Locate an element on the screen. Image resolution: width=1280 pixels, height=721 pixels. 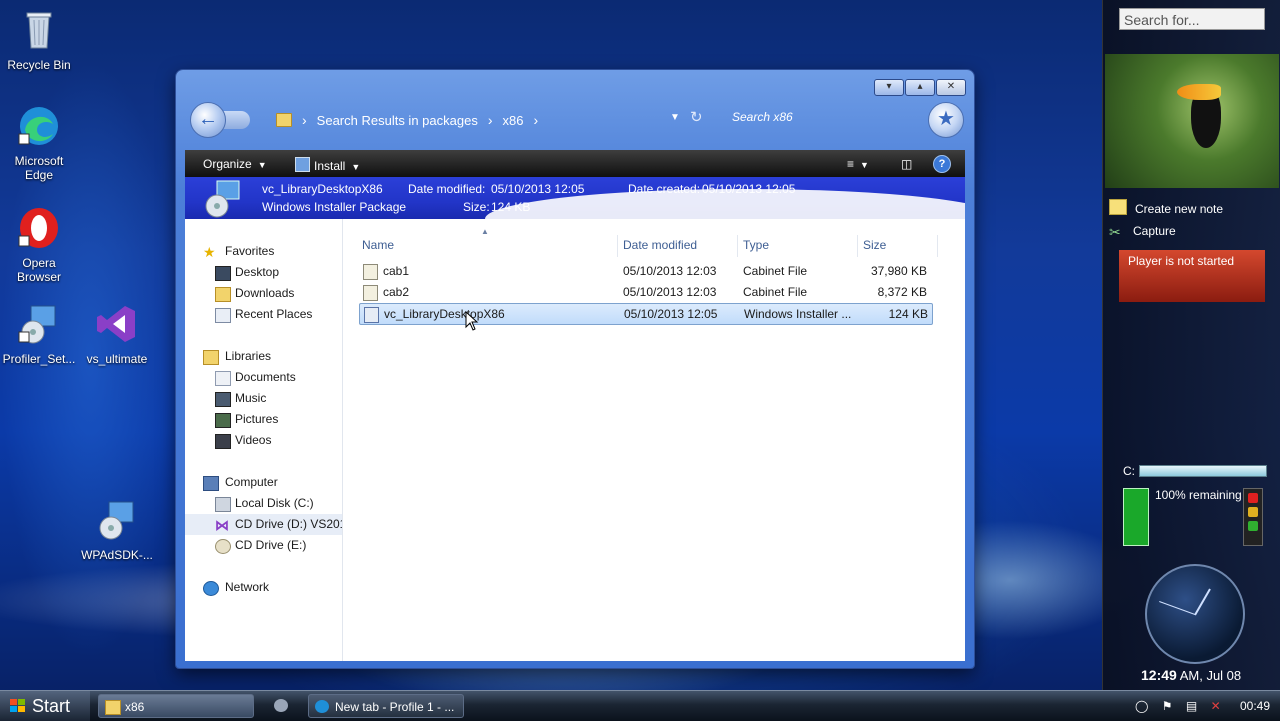
nav-item-libraries: Libraries is located at coordinates (263, 356).